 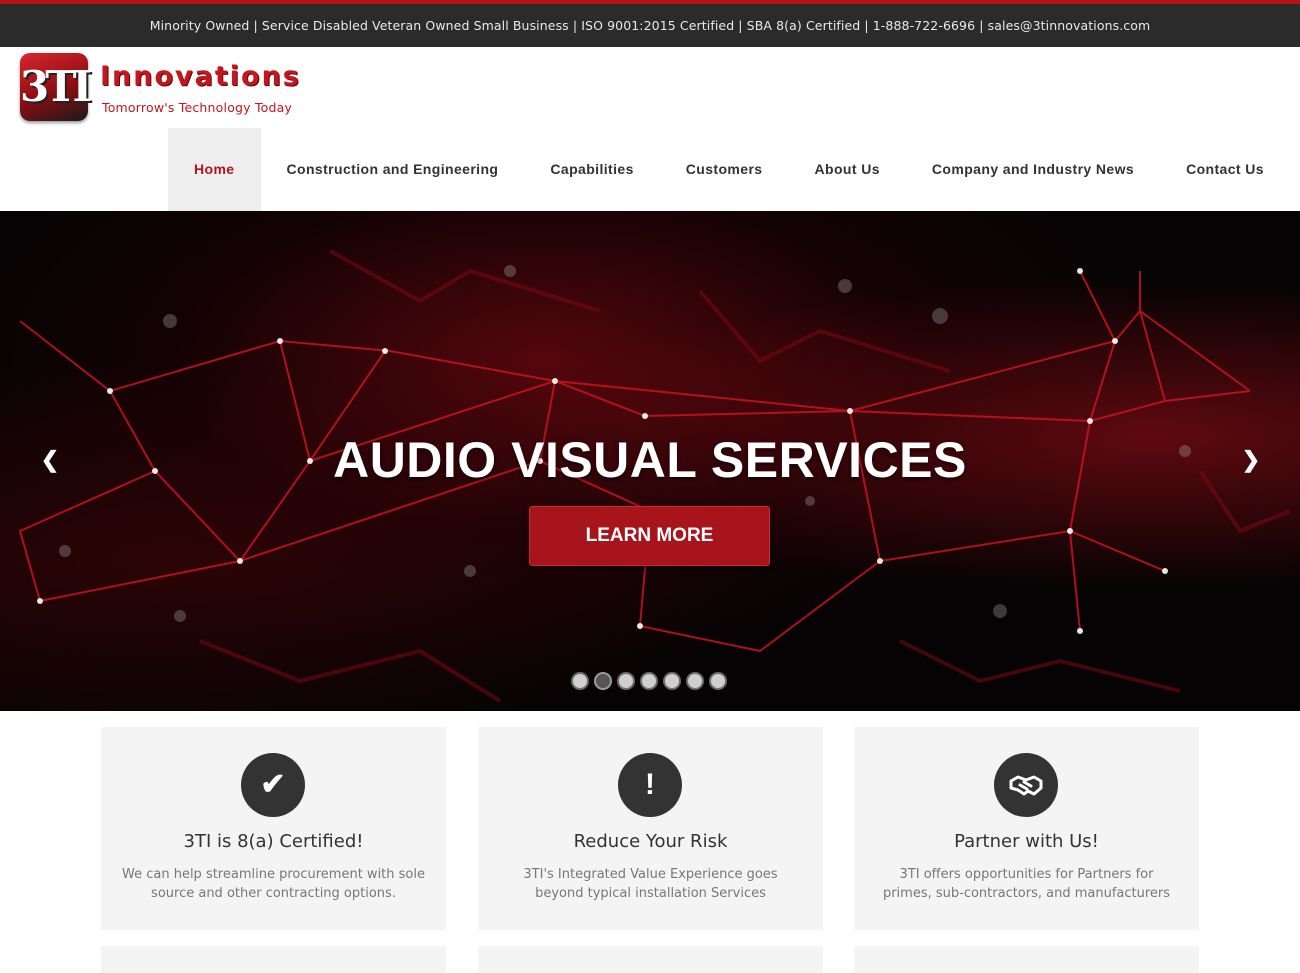 I want to click on handshake-icon-graphic, so click(x=1026, y=785).